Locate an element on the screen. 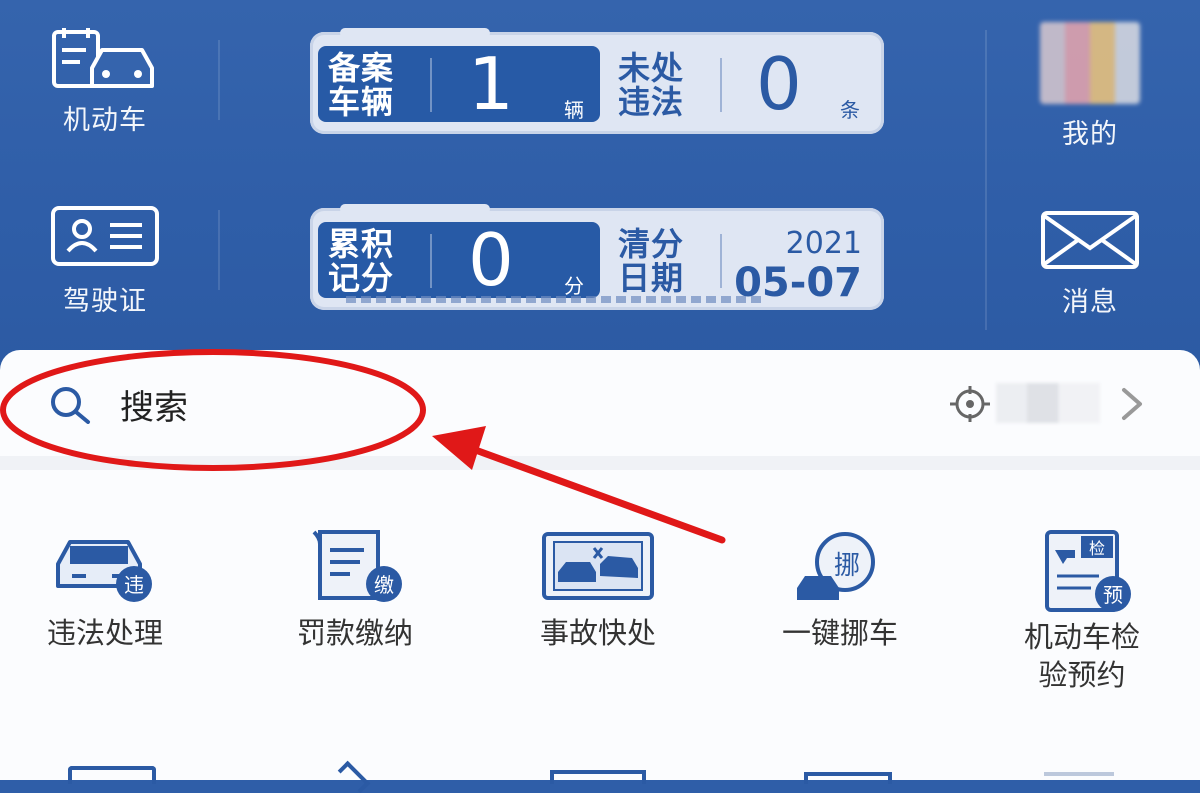 This screenshot has height=793, width=1200. violations-label-1: 未处 is located at coordinates (651, 68).